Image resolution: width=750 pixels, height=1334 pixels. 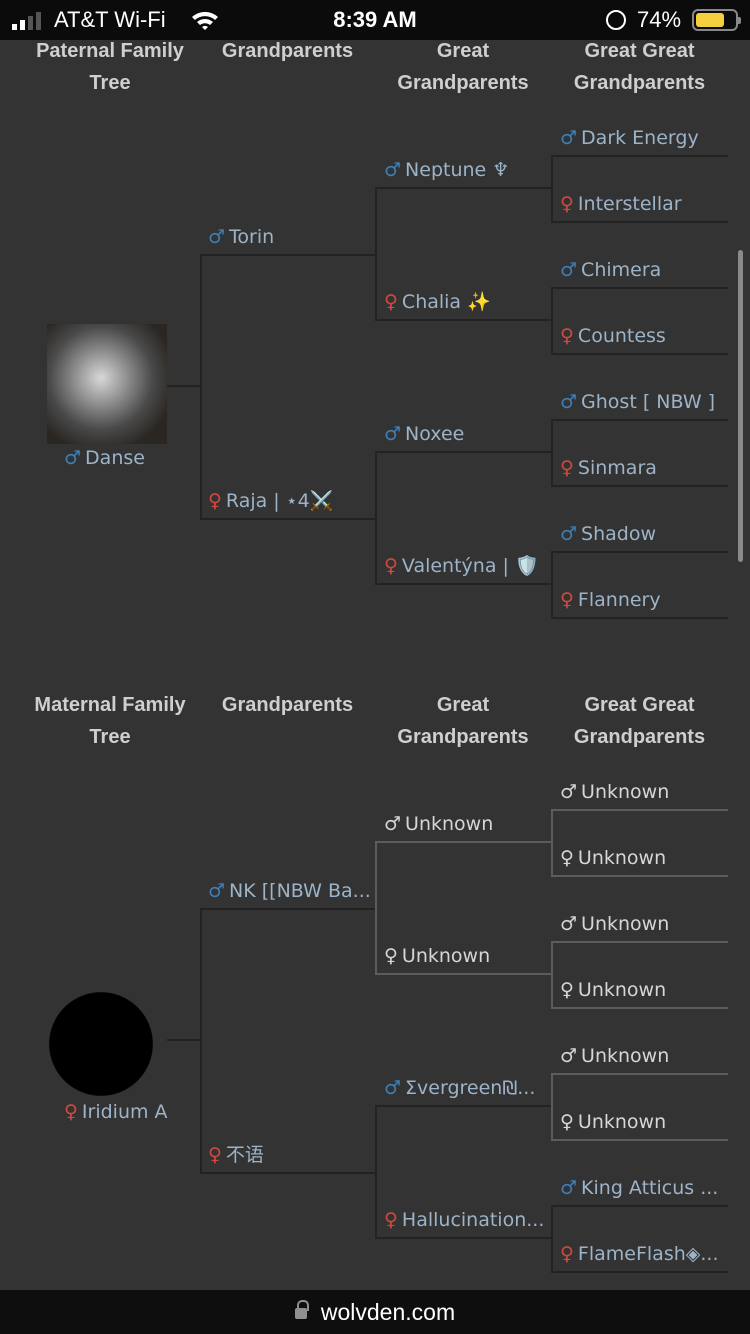 What do you see at coordinates (375, 20) in the screenshot?
I see `status-bar: AT&T Wi-Fi 8:39 AM 74%` at bounding box center [375, 20].